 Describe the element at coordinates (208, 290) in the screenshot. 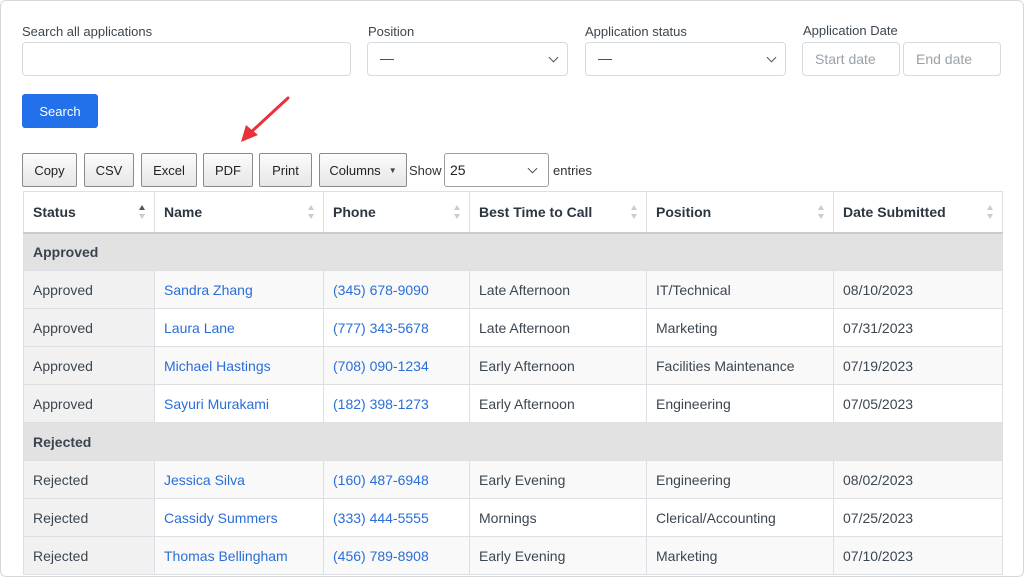

I see `name-link: Sandra Zhang` at that location.